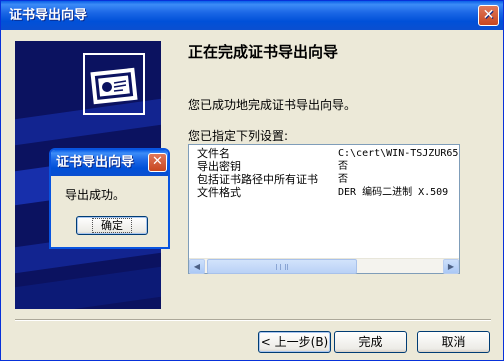  What do you see at coordinates (488, 15) in the screenshot?
I see `window-close-button: ✕` at bounding box center [488, 15].